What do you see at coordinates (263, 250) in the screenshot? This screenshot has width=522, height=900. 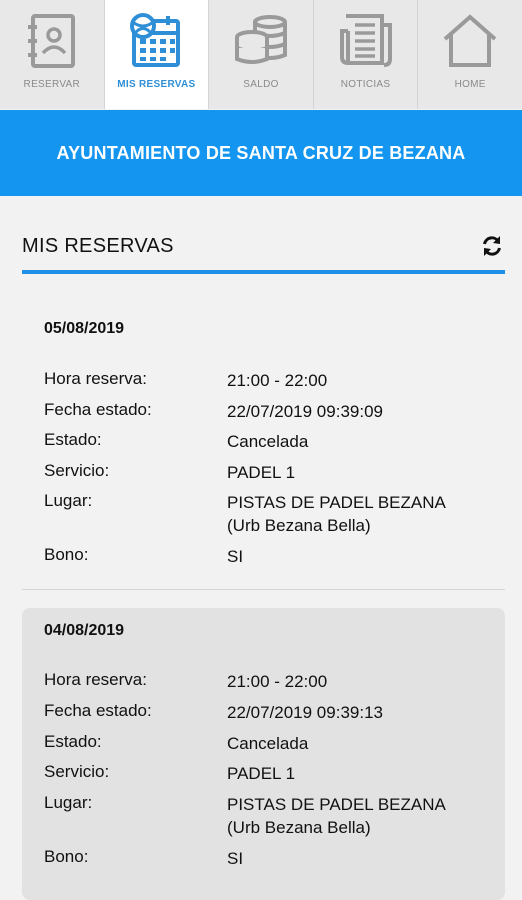 I see `section-header: MIS RESERVAS` at bounding box center [263, 250].